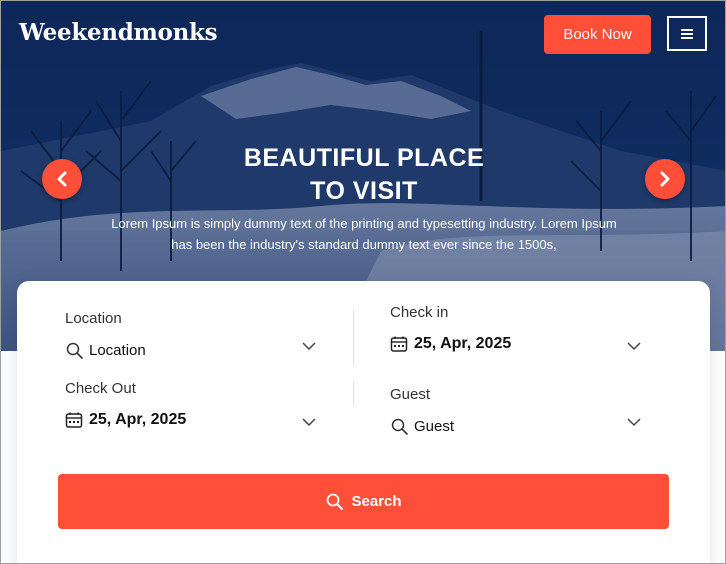 The width and height of the screenshot is (726, 564). I want to click on location-value: Location, so click(117, 350).